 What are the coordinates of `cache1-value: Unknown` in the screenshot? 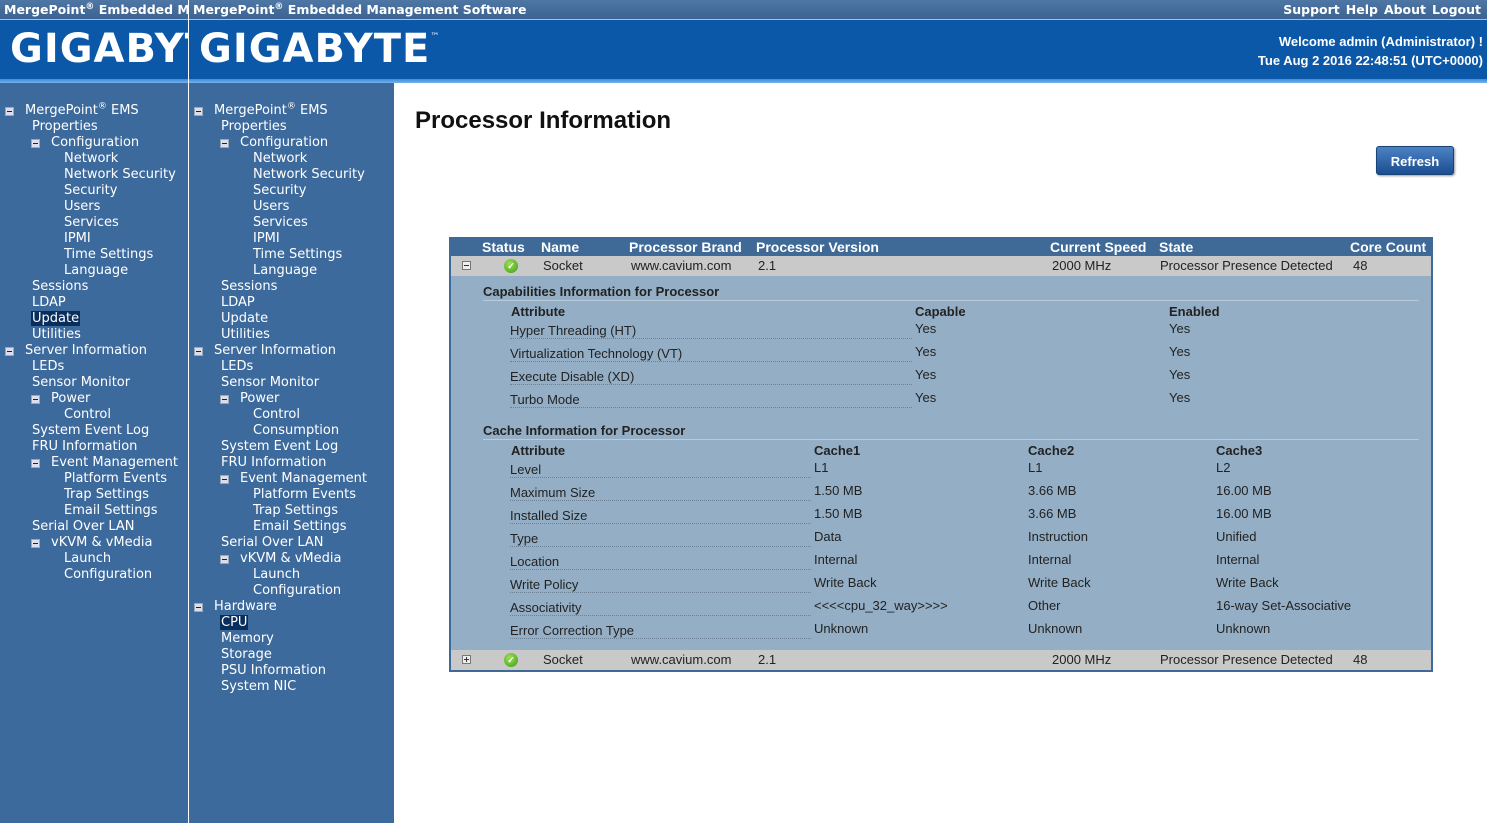 It's located at (841, 628).